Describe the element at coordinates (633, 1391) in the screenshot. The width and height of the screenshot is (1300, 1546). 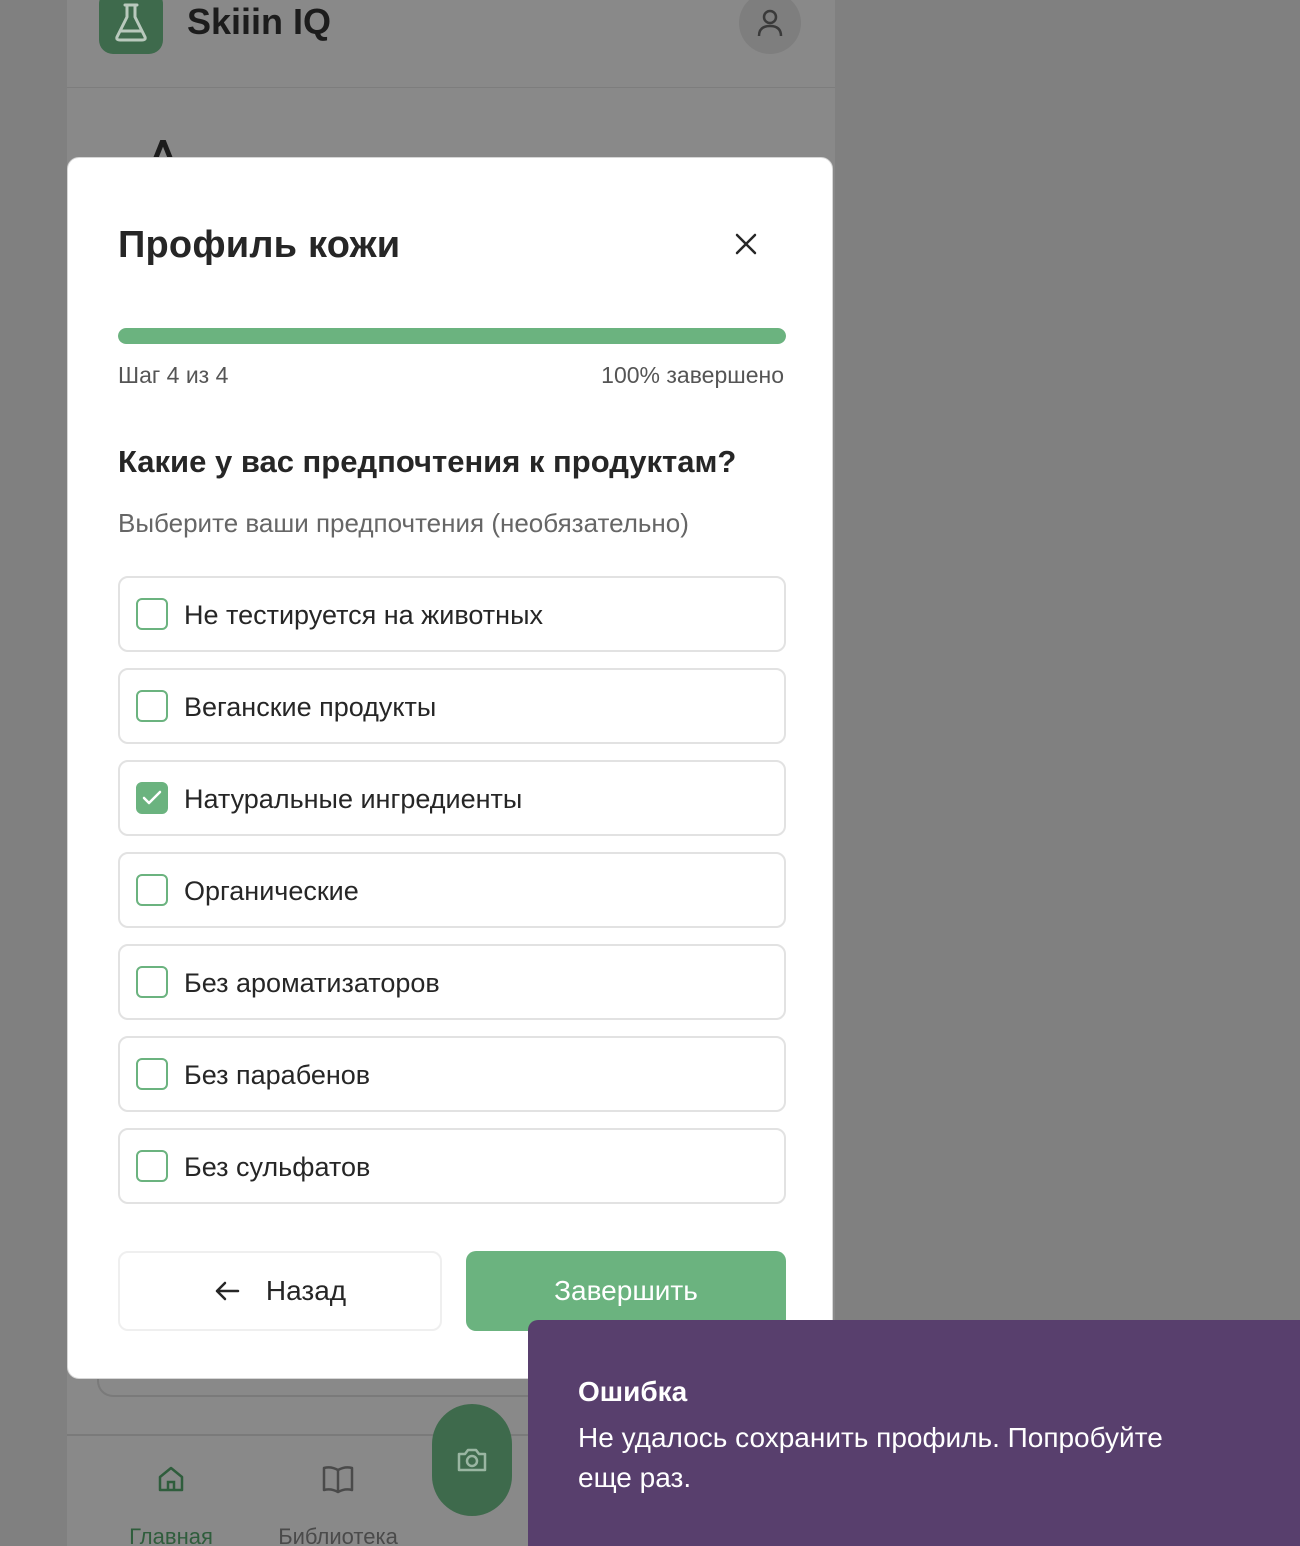
I see `toast-title: Ошибка` at that location.